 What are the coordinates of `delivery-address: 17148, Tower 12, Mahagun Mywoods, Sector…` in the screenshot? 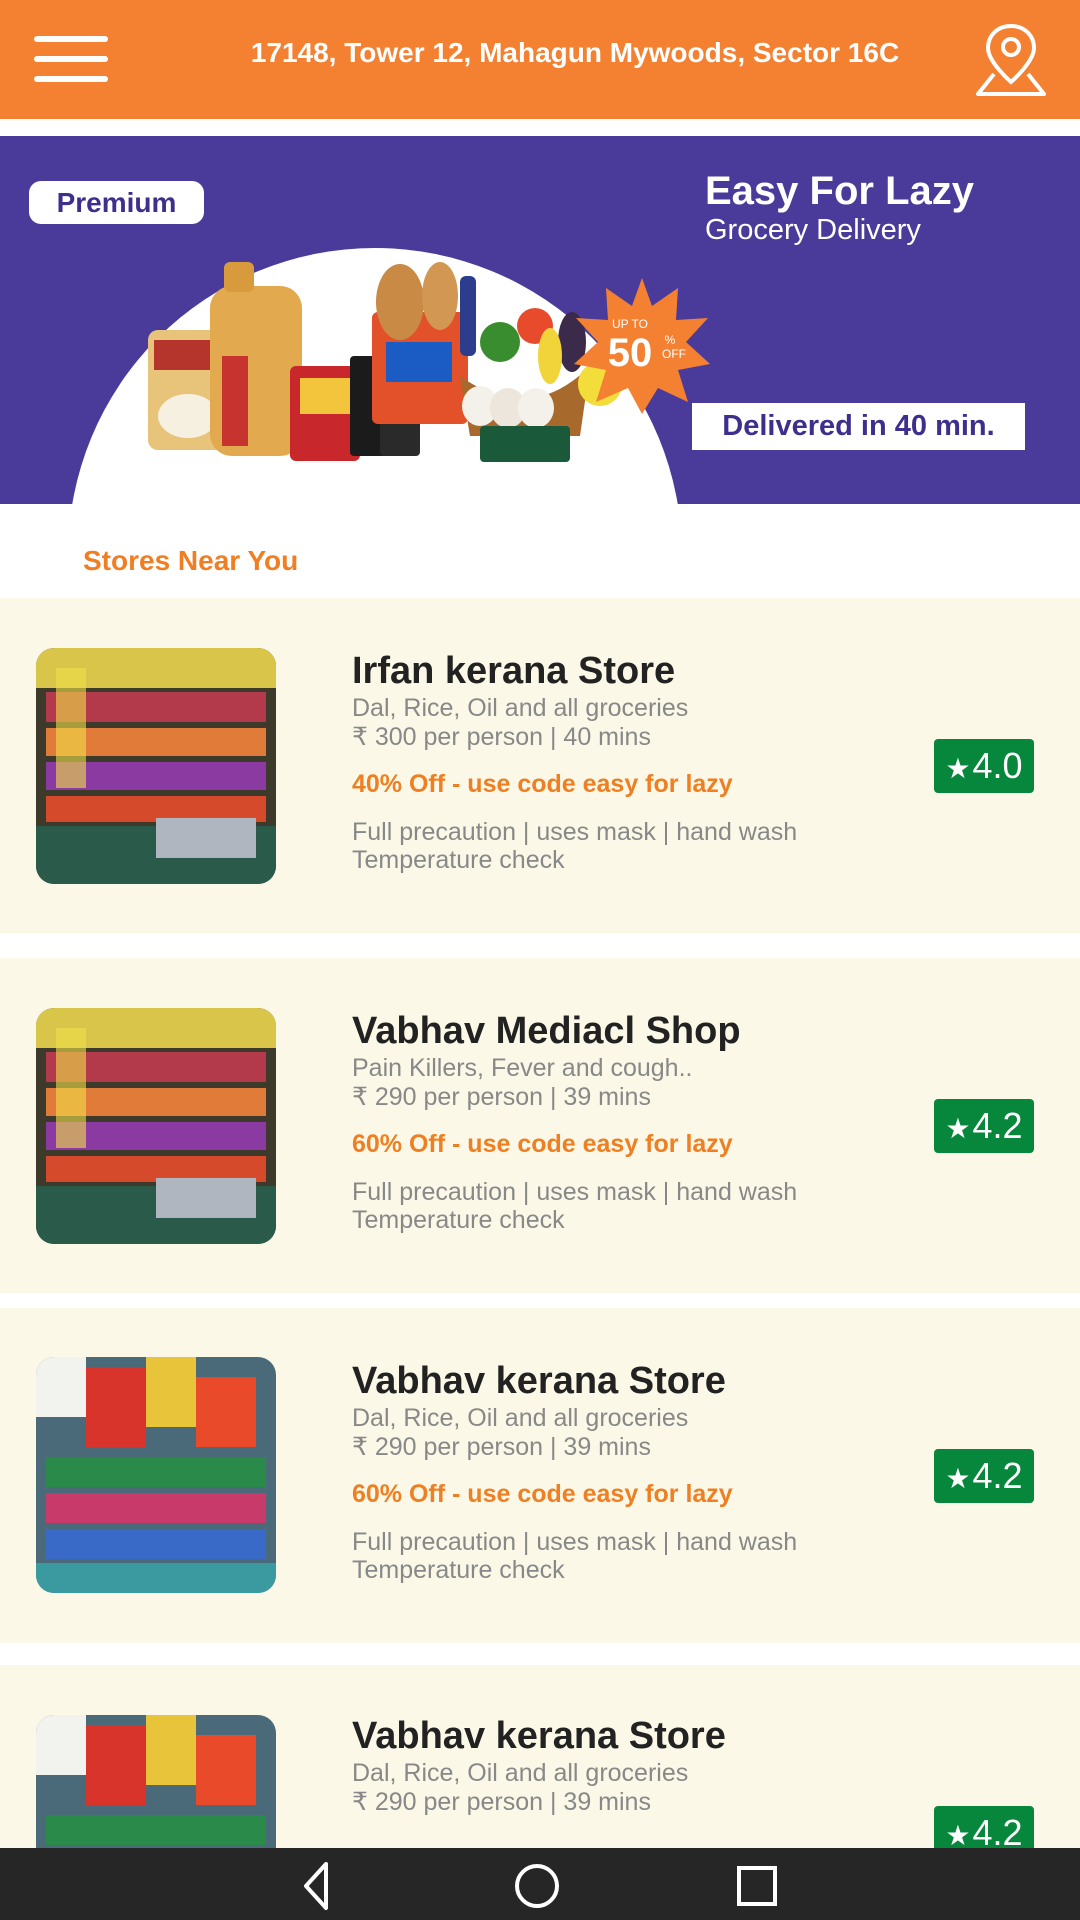 It's located at (575, 53).